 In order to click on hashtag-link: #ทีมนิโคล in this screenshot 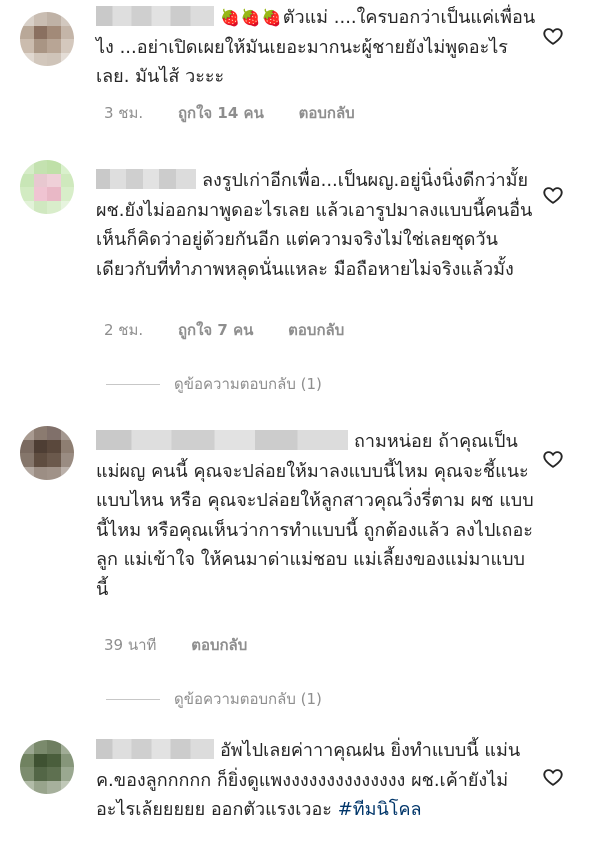, I will do `click(380, 809)`.